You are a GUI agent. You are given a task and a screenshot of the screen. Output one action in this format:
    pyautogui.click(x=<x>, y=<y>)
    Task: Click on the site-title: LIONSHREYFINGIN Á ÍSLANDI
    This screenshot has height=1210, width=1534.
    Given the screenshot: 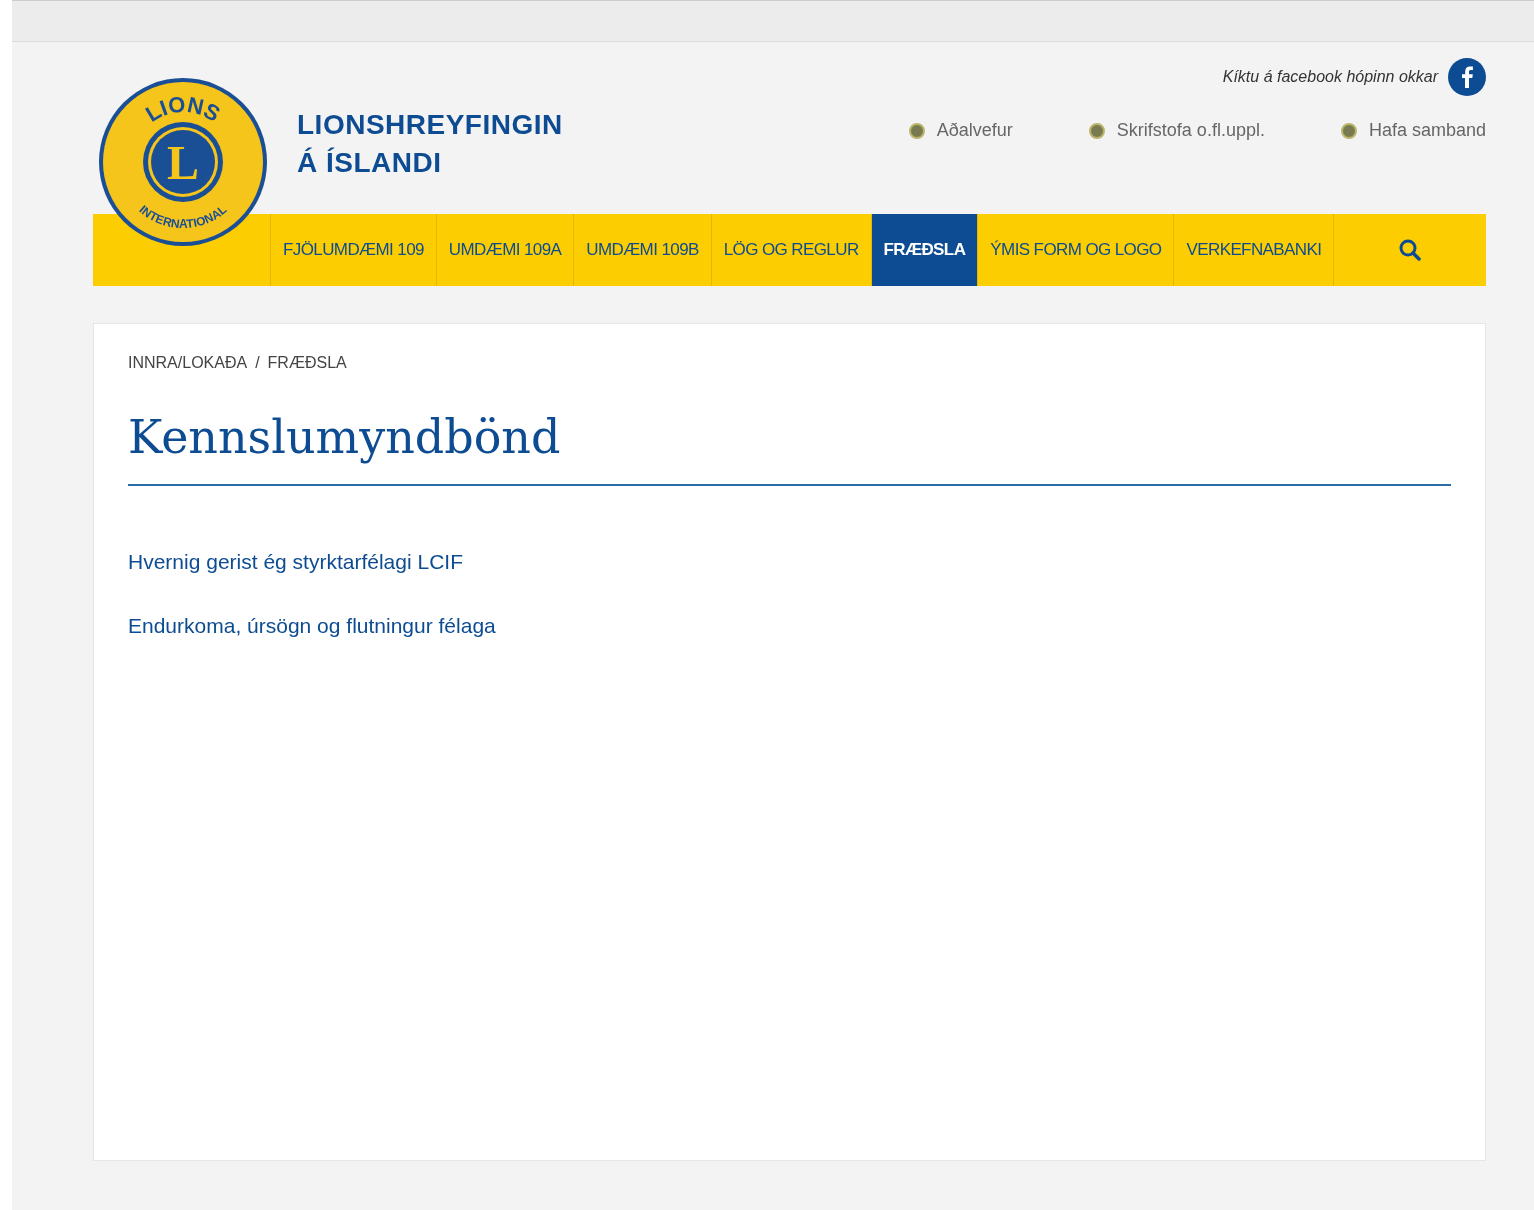 What is the action you would take?
    pyautogui.click(x=430, y=144)
    